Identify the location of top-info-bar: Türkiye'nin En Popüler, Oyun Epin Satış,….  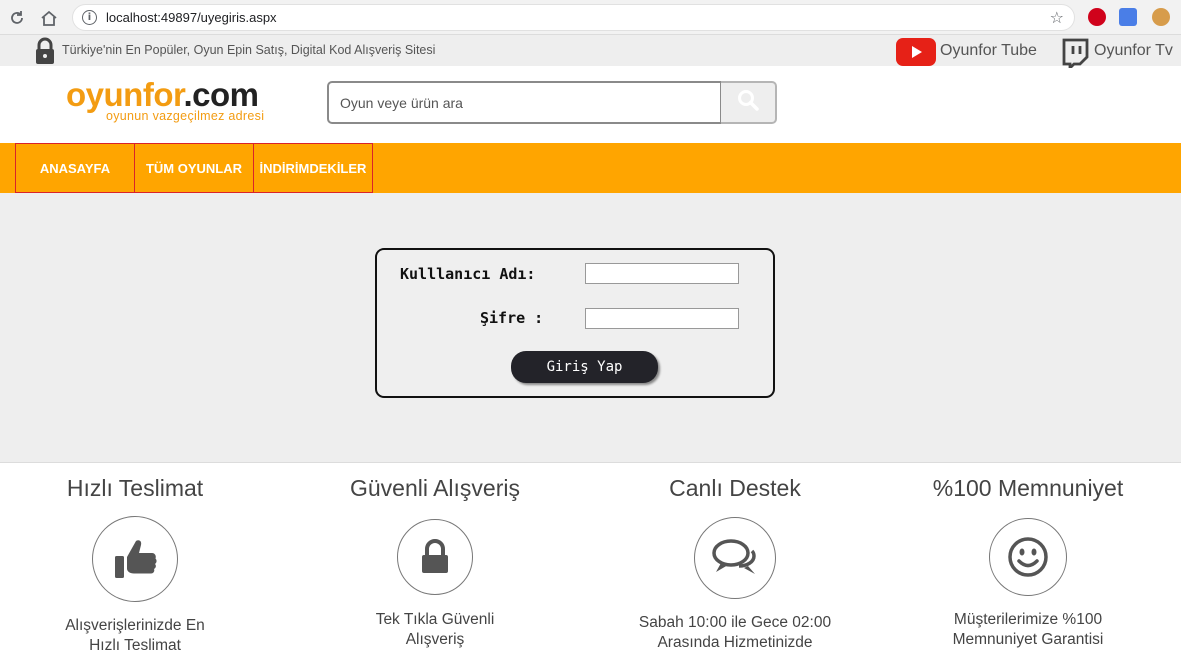
(590, 53).